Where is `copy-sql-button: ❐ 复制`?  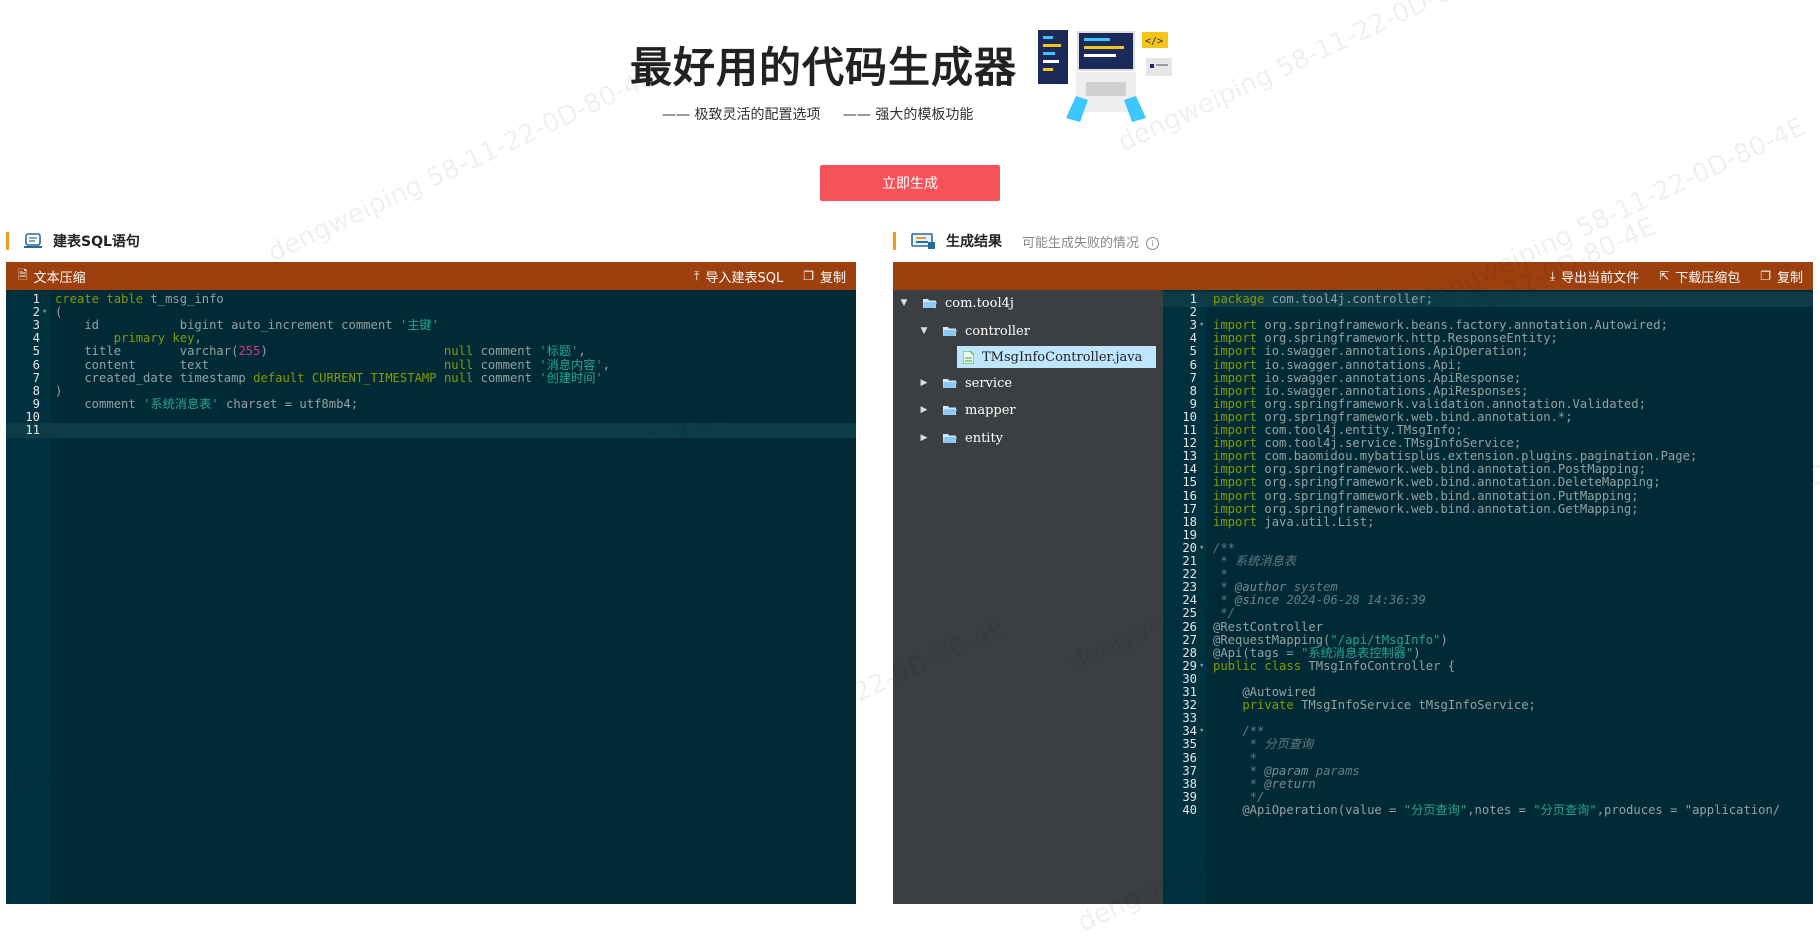 copy-sql-button: ❐ 复制 is located at coordinates (824, 276).